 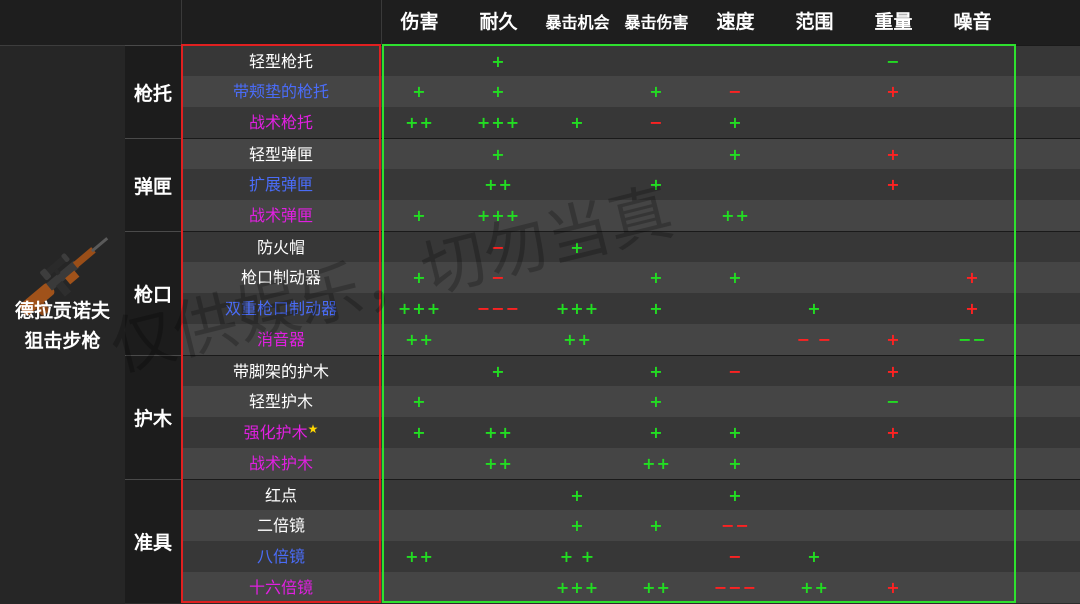 I want to click on table-row: 轻型枪托 + −, so click(x=630, y=60).